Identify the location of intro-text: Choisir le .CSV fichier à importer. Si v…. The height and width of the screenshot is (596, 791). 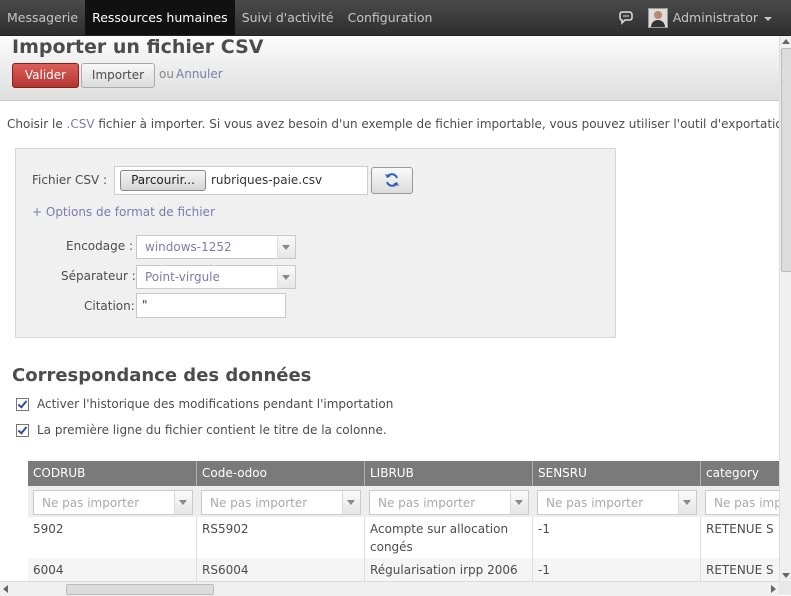
(393, 124).